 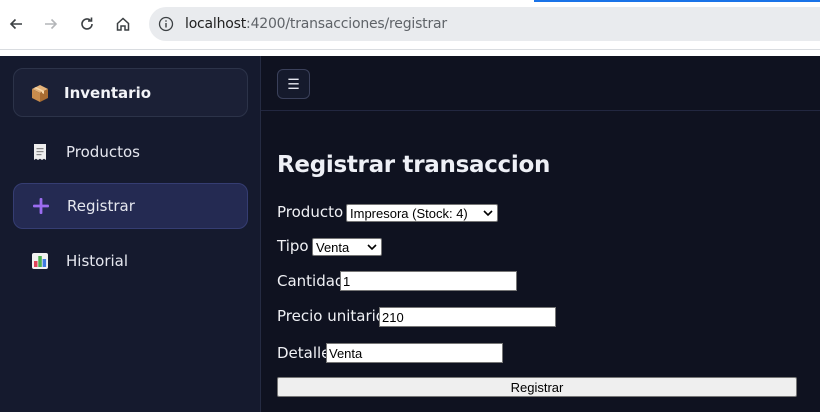 I want to click on hamburger-icon: ☰, so click(x=293, y=83).